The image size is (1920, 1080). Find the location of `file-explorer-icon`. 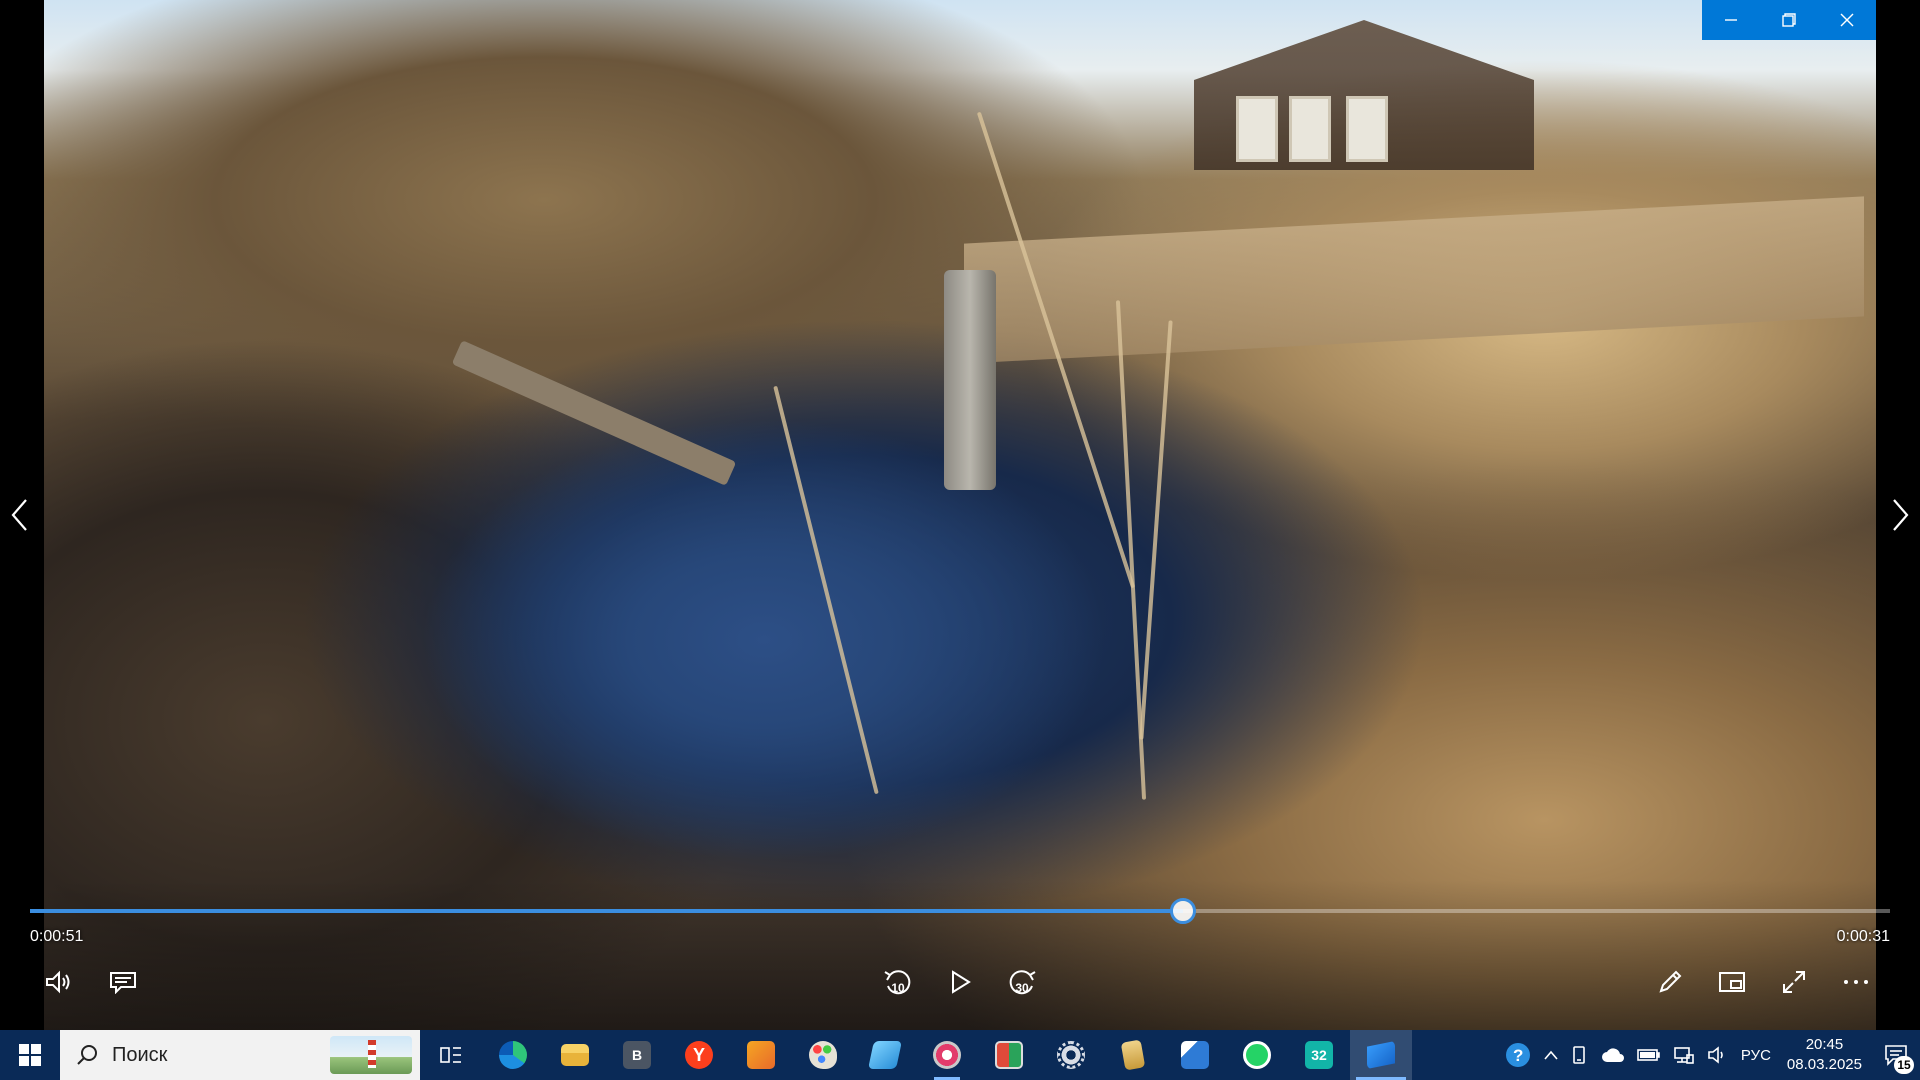

file-explorer-icon is located at coordinates (575, 1055).